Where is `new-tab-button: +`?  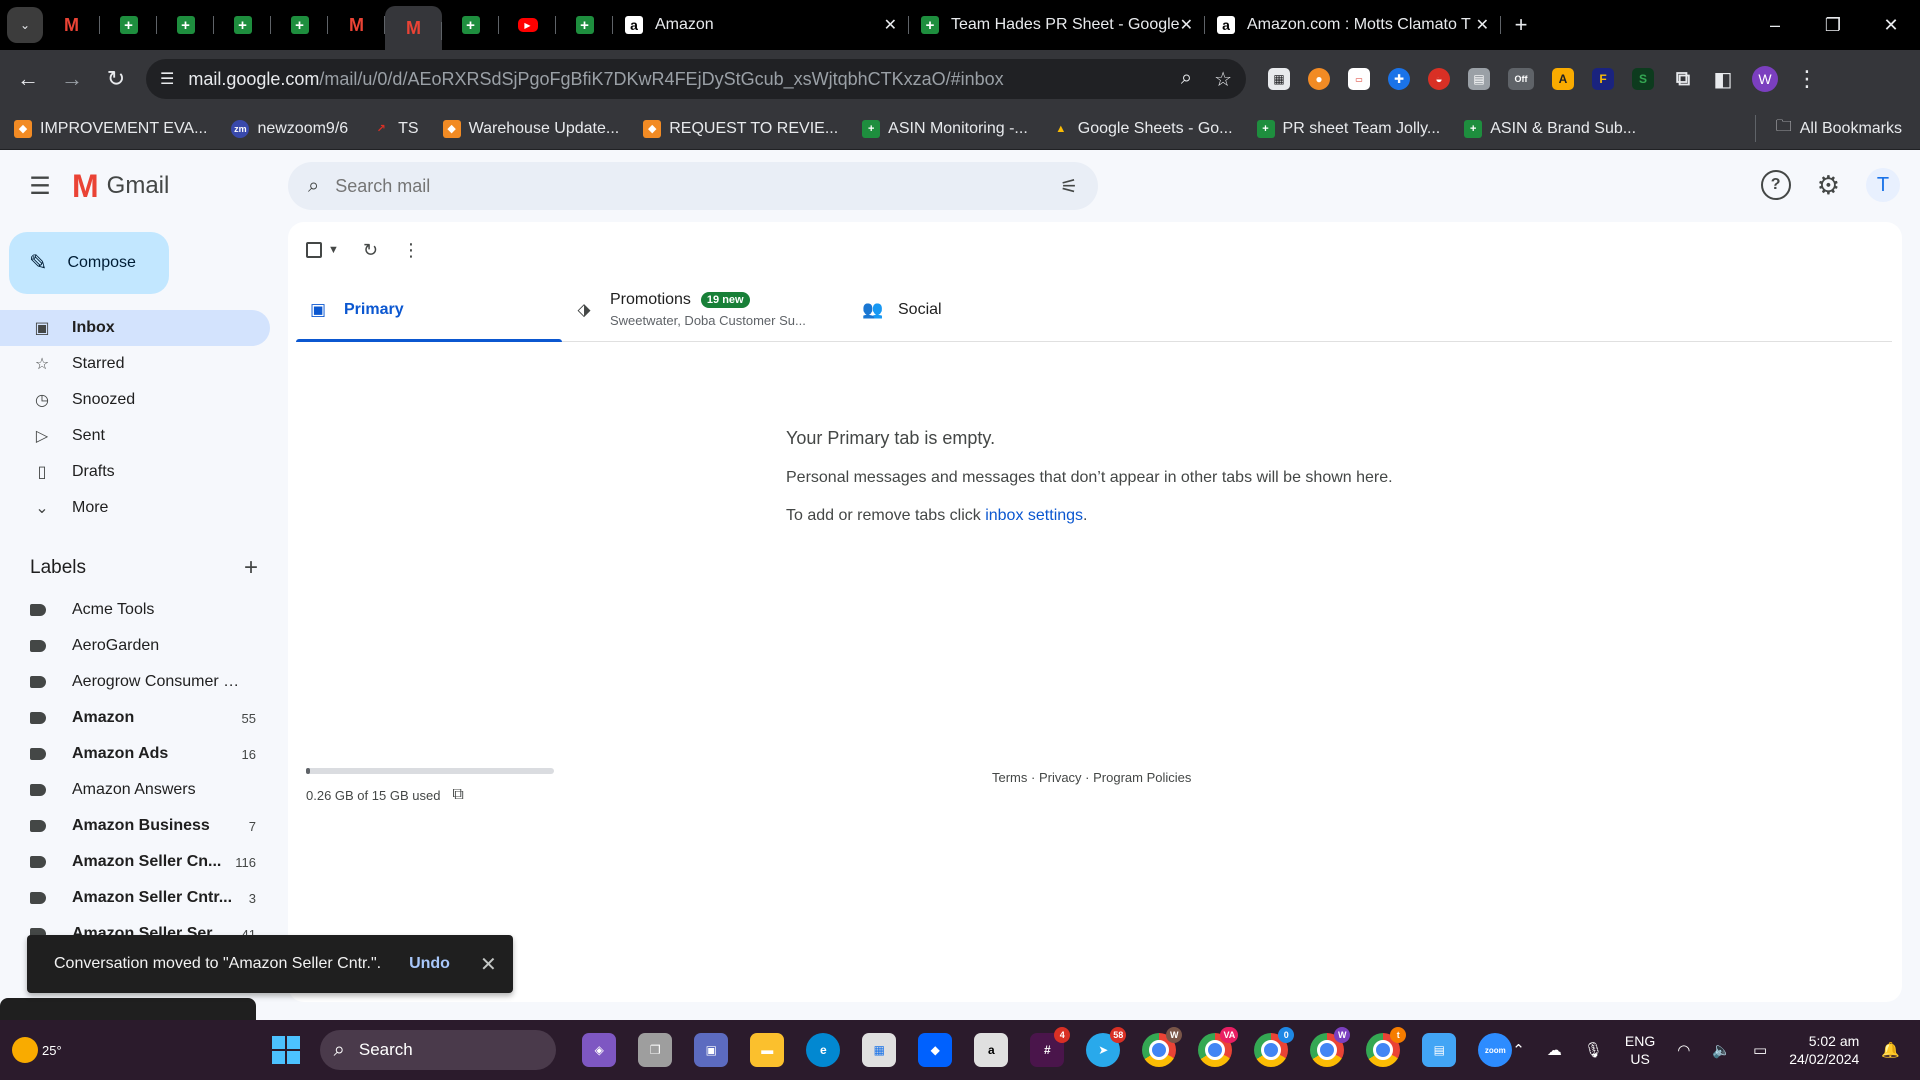
new-tab-button: + is located at coordinates (1521, 25).